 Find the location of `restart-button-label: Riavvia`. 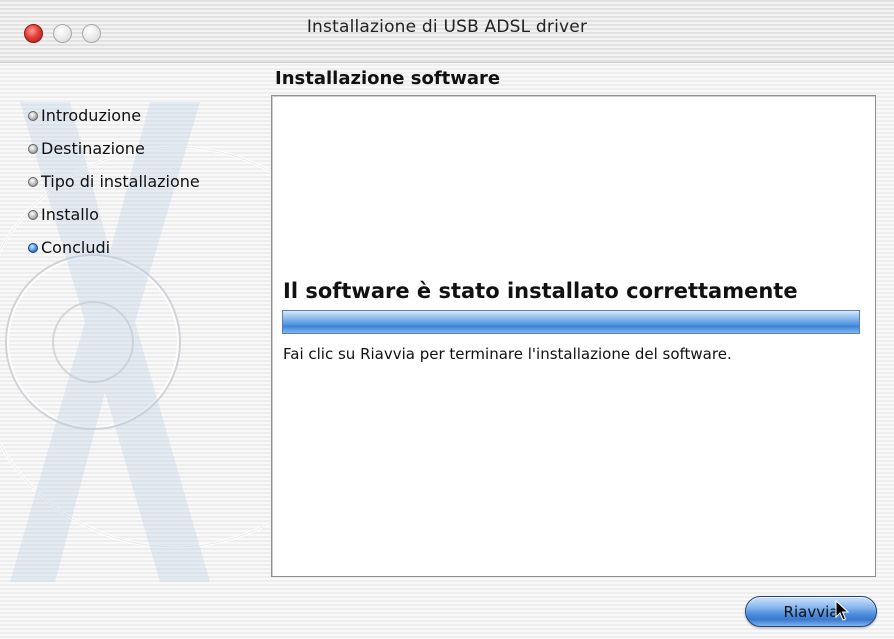

restart-button-label: Riavvia is located at coordinates (811, 611).